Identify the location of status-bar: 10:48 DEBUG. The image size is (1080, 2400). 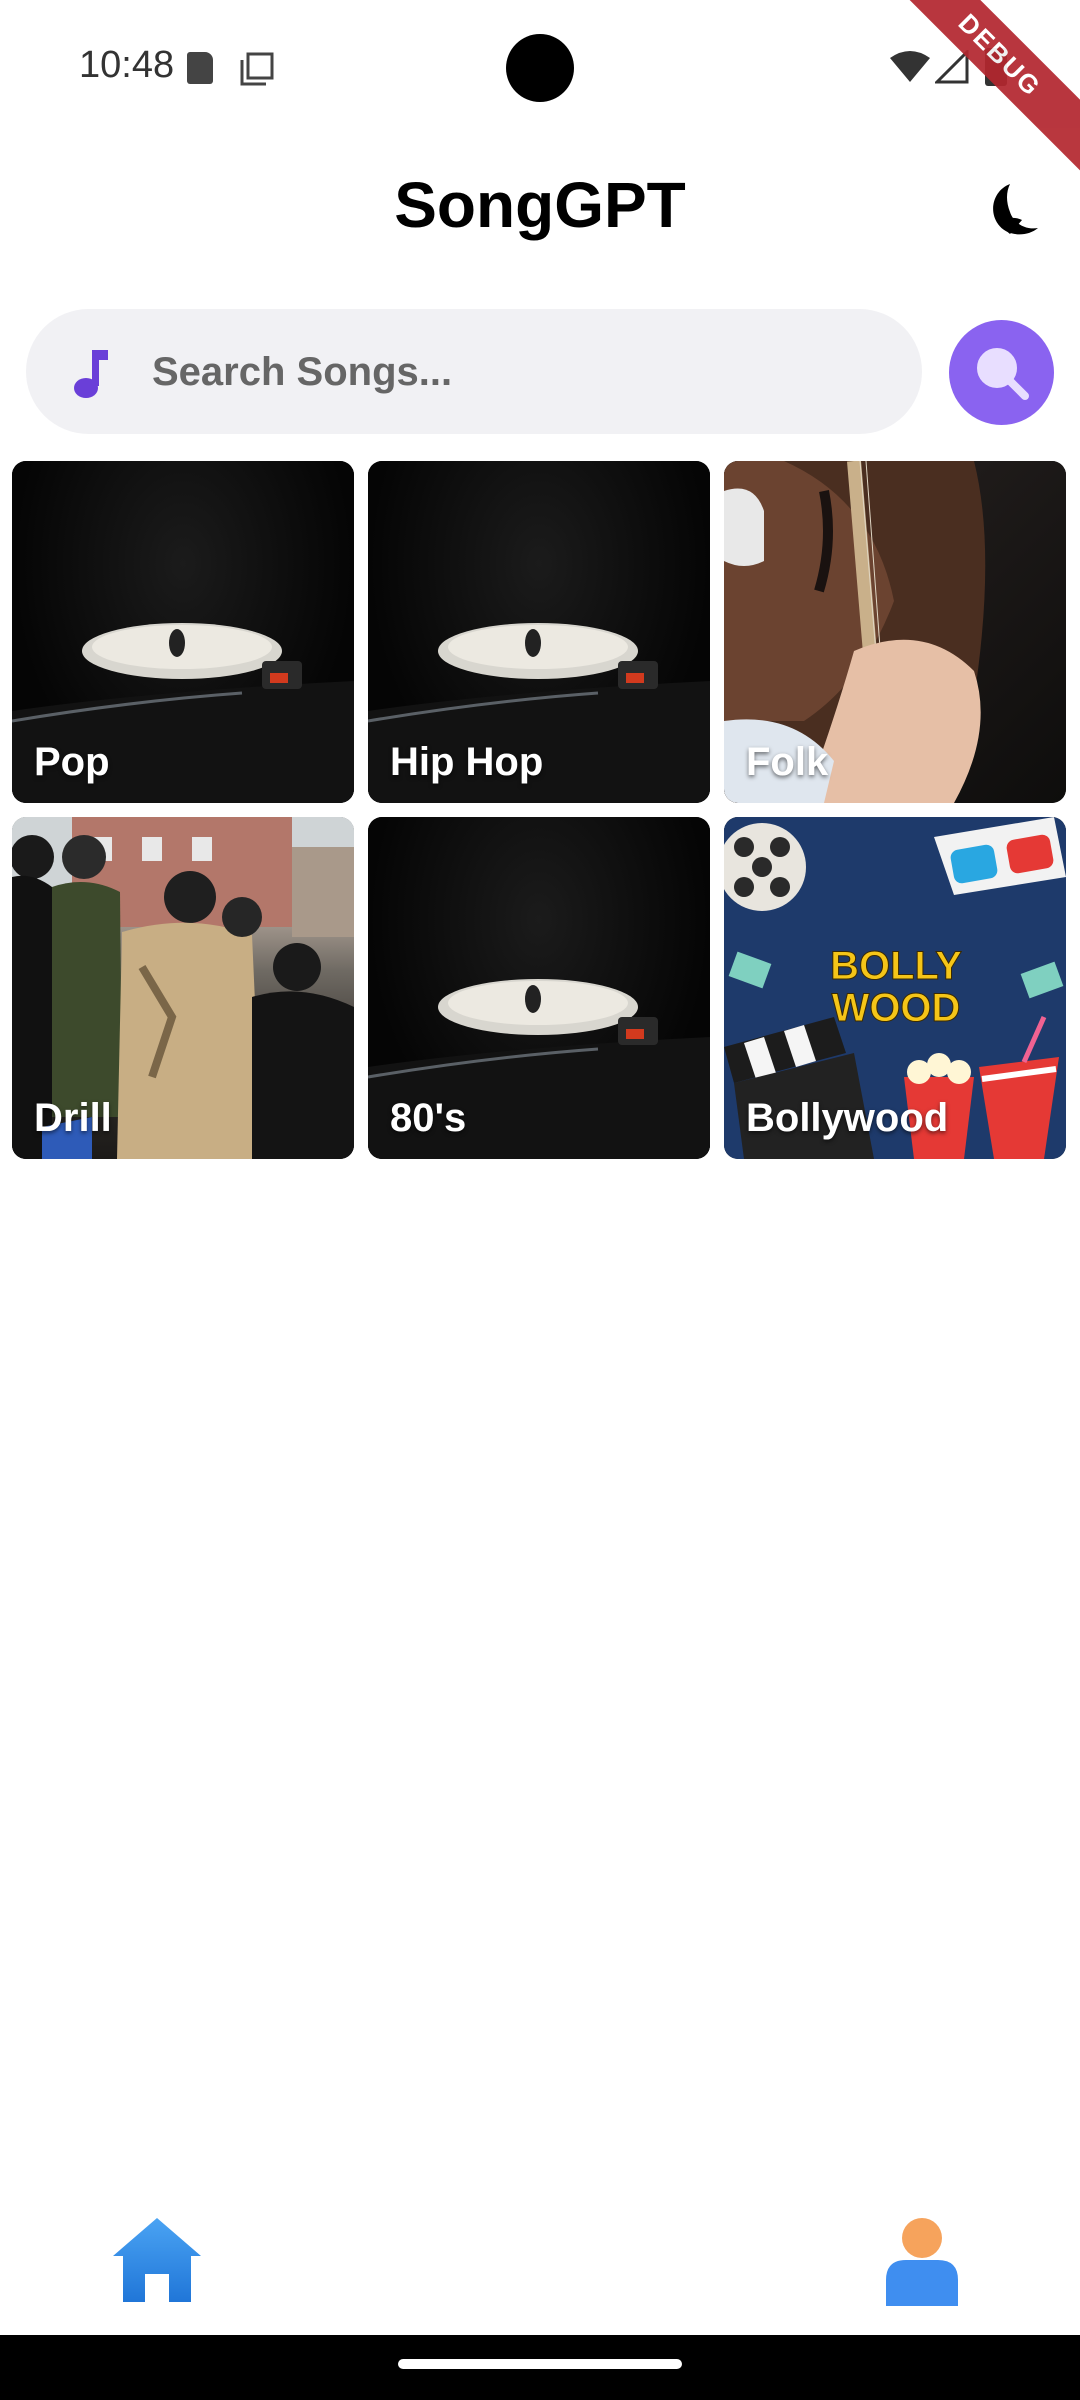
(540, 89).